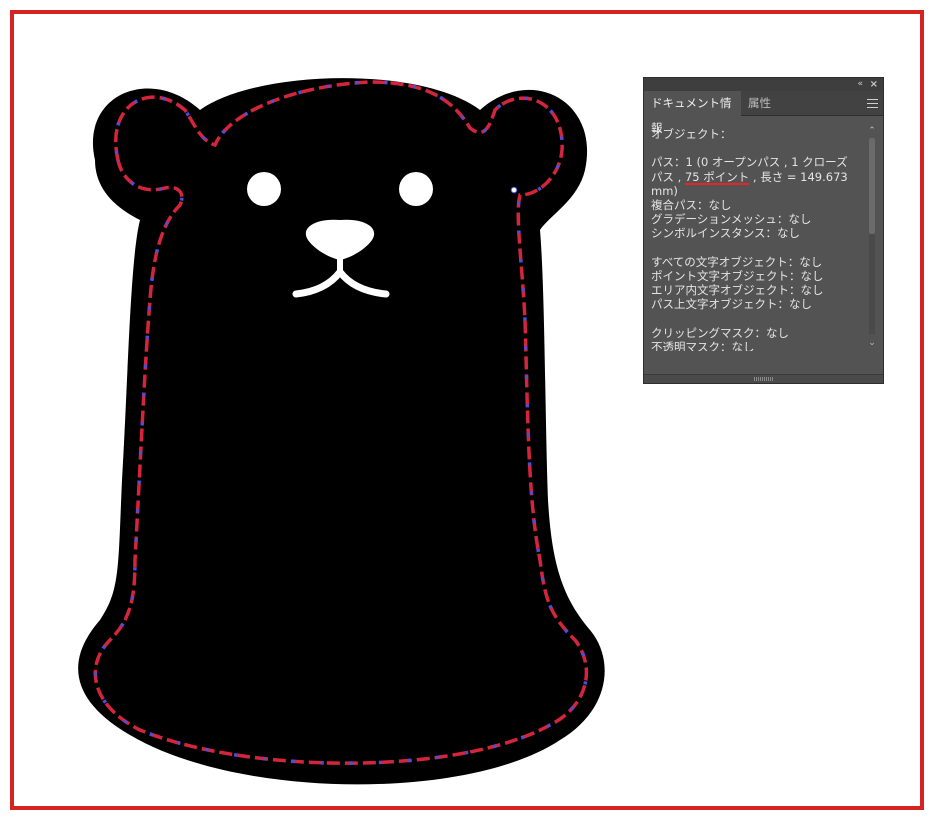 The image size is (933, 819). What do you see at coordinates (514, 190) in the screenshot?
I see `selected-anchor-point` at bounding box center [514, 190].